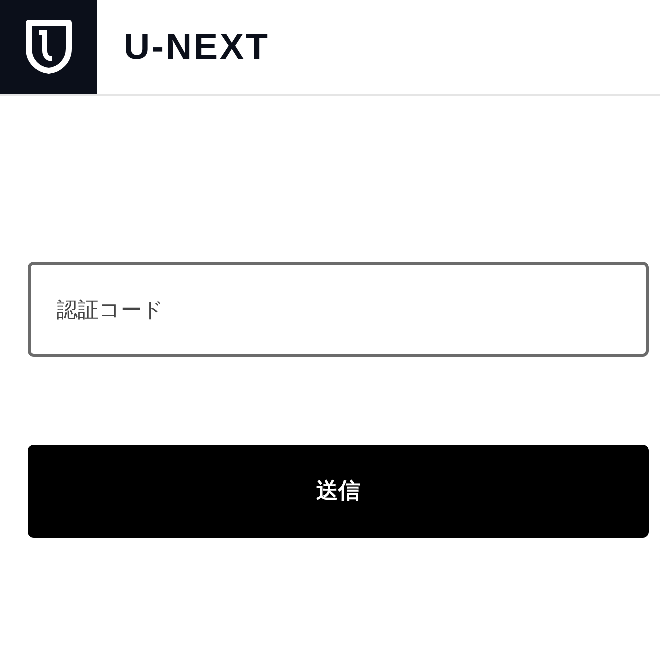  Describe the element at coordinates (338, 309) in the screenshot. I see `code-field: 認証コード` at that location.